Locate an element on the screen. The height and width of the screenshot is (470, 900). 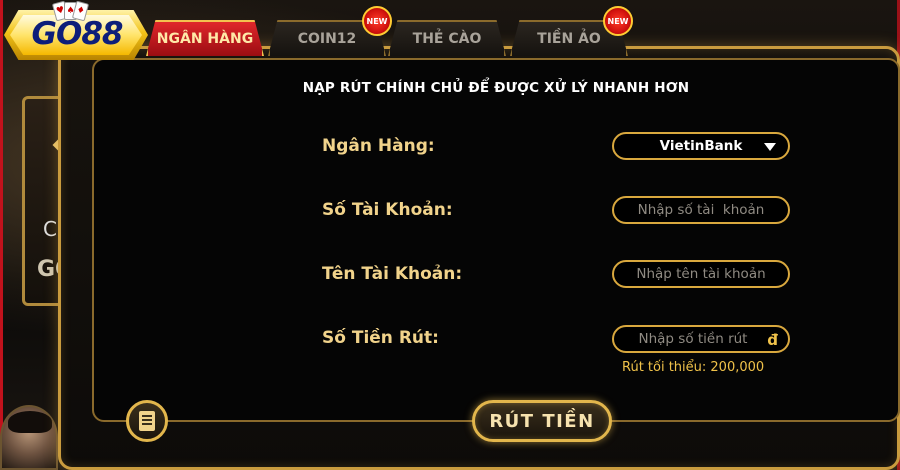
tab-ngan-hang: NGÂN HÀNG is located at coordinates (205, 38).